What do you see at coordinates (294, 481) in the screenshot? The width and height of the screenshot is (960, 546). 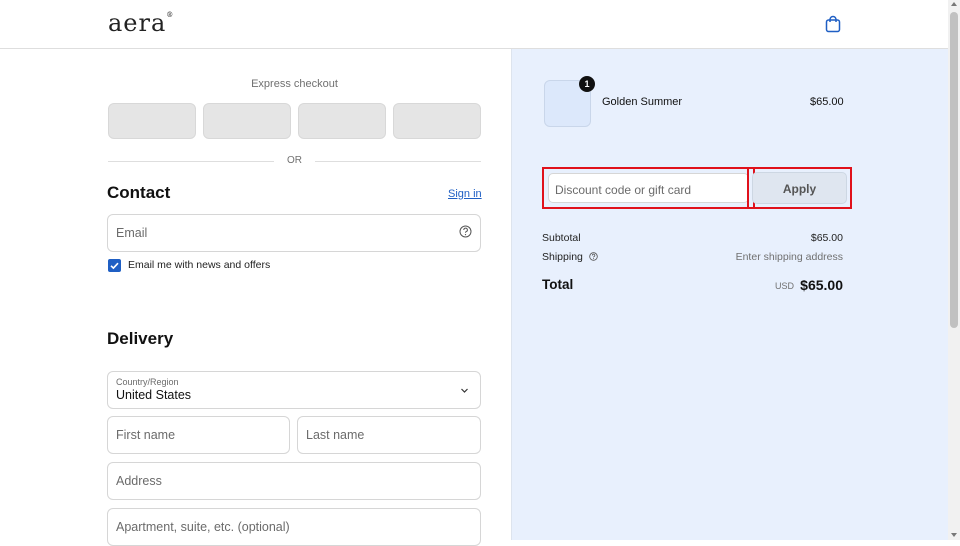 I see `address-field: Address` at bounding box center [294, 481].